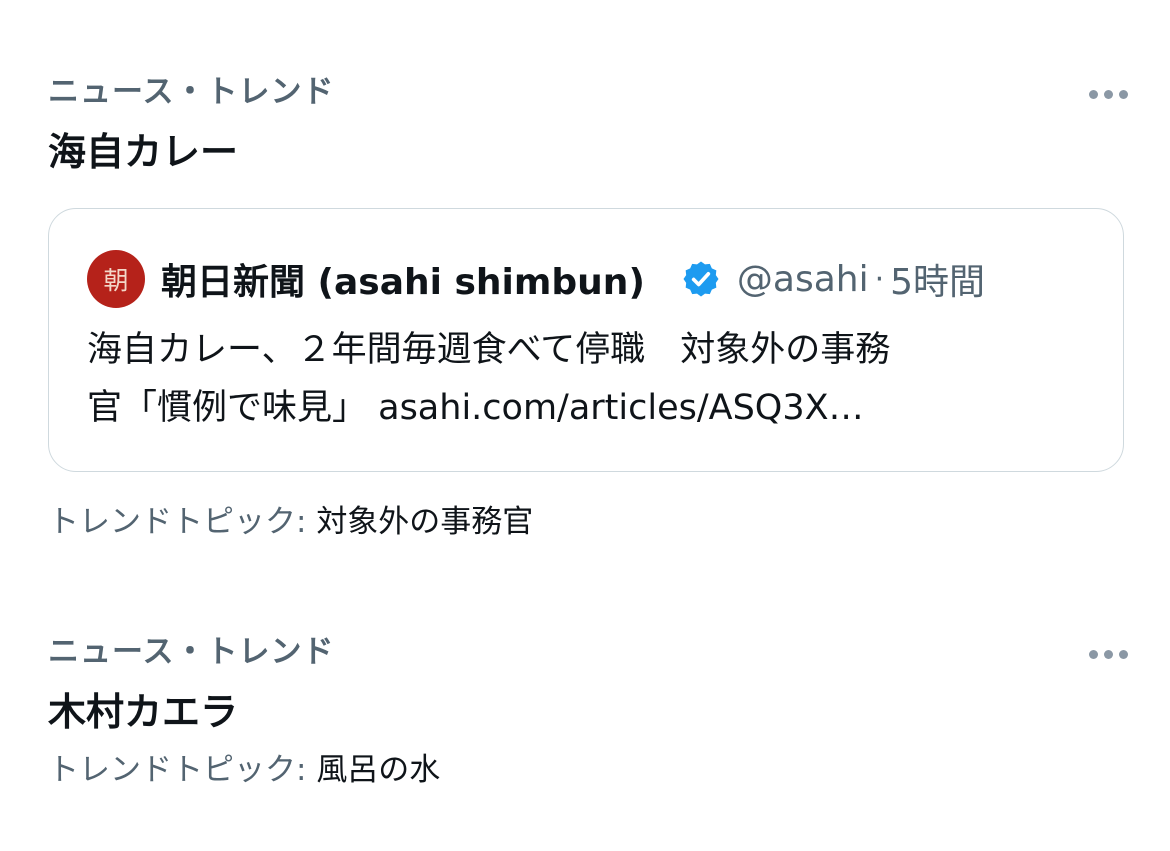  Describe the element at coordinates (937, 279) in the screenshot. I see `tweet-time: 5時間` at that location.